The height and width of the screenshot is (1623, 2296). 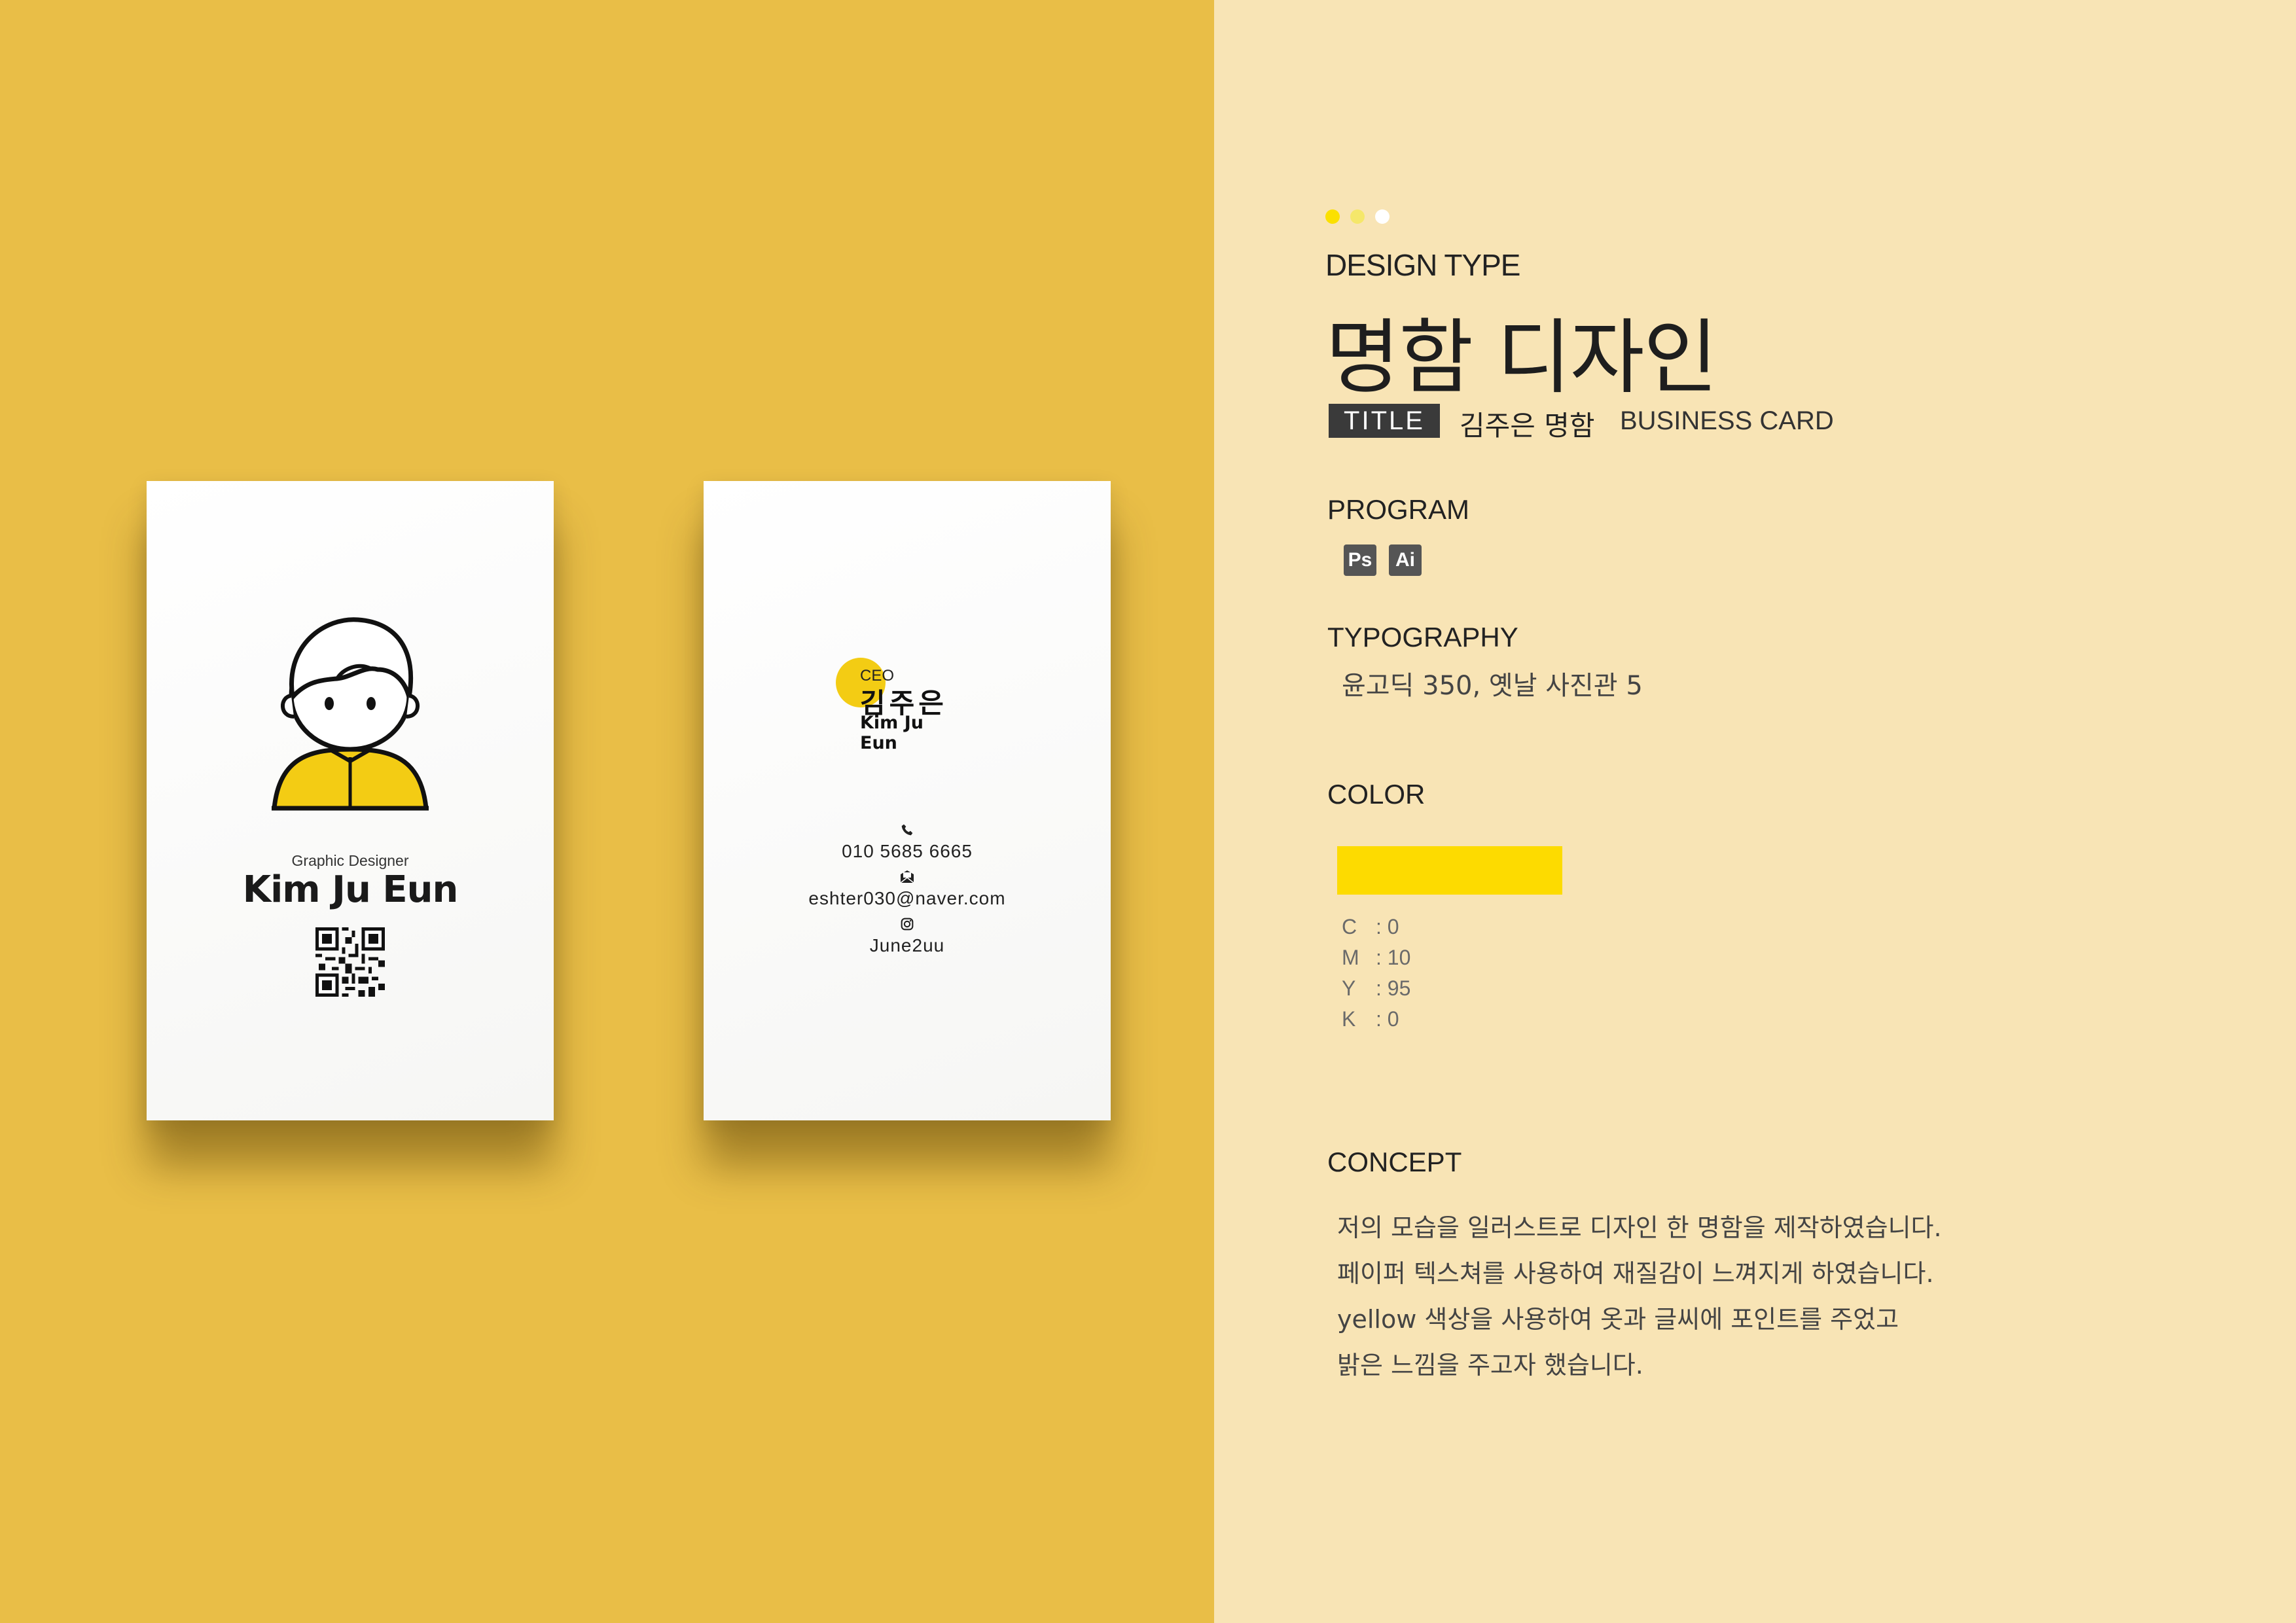 What do you see at coordinates (1422, 637) in the screenshot?
I see `typography-label: TYPOGRAPHY` at bounding box center [1422, 637].